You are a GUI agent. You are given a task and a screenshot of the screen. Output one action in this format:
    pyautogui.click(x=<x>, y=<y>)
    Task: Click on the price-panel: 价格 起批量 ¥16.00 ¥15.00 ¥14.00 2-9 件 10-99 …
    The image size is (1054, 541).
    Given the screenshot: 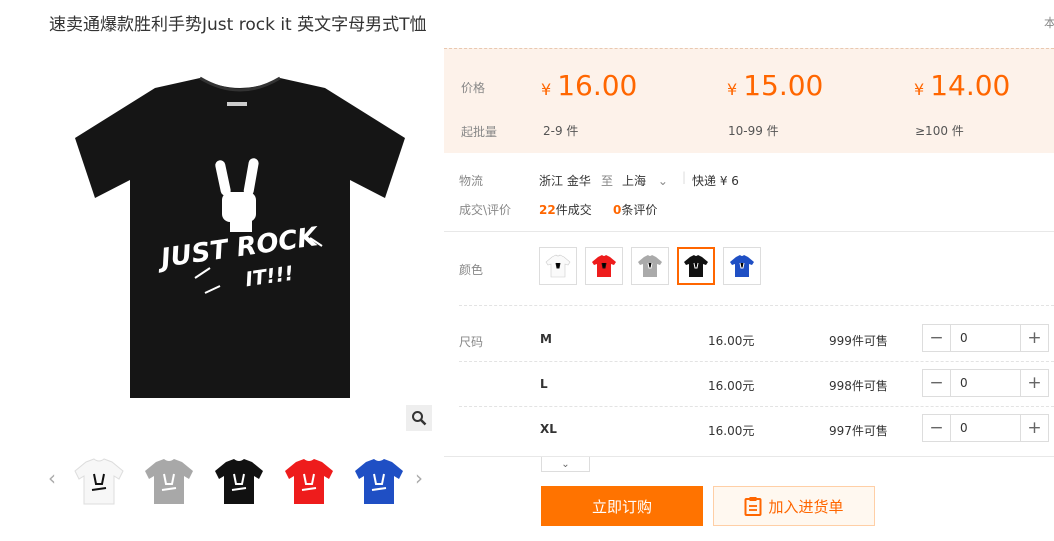 What is the action you would take?
    pyautogui.click(x=749, y=100)
    